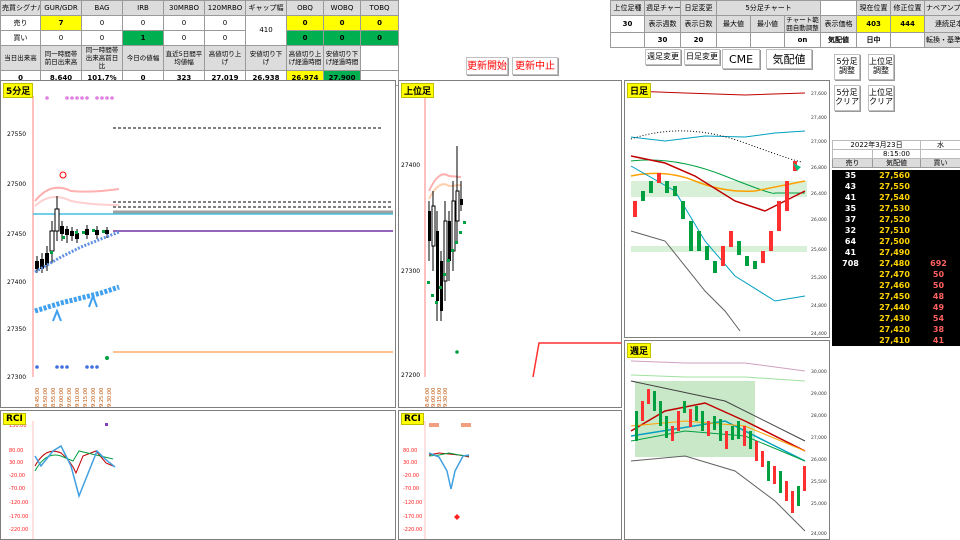 This screenshot has width=960, height=540. I want to click on five-min-title: 5分足, so click(18, 90).